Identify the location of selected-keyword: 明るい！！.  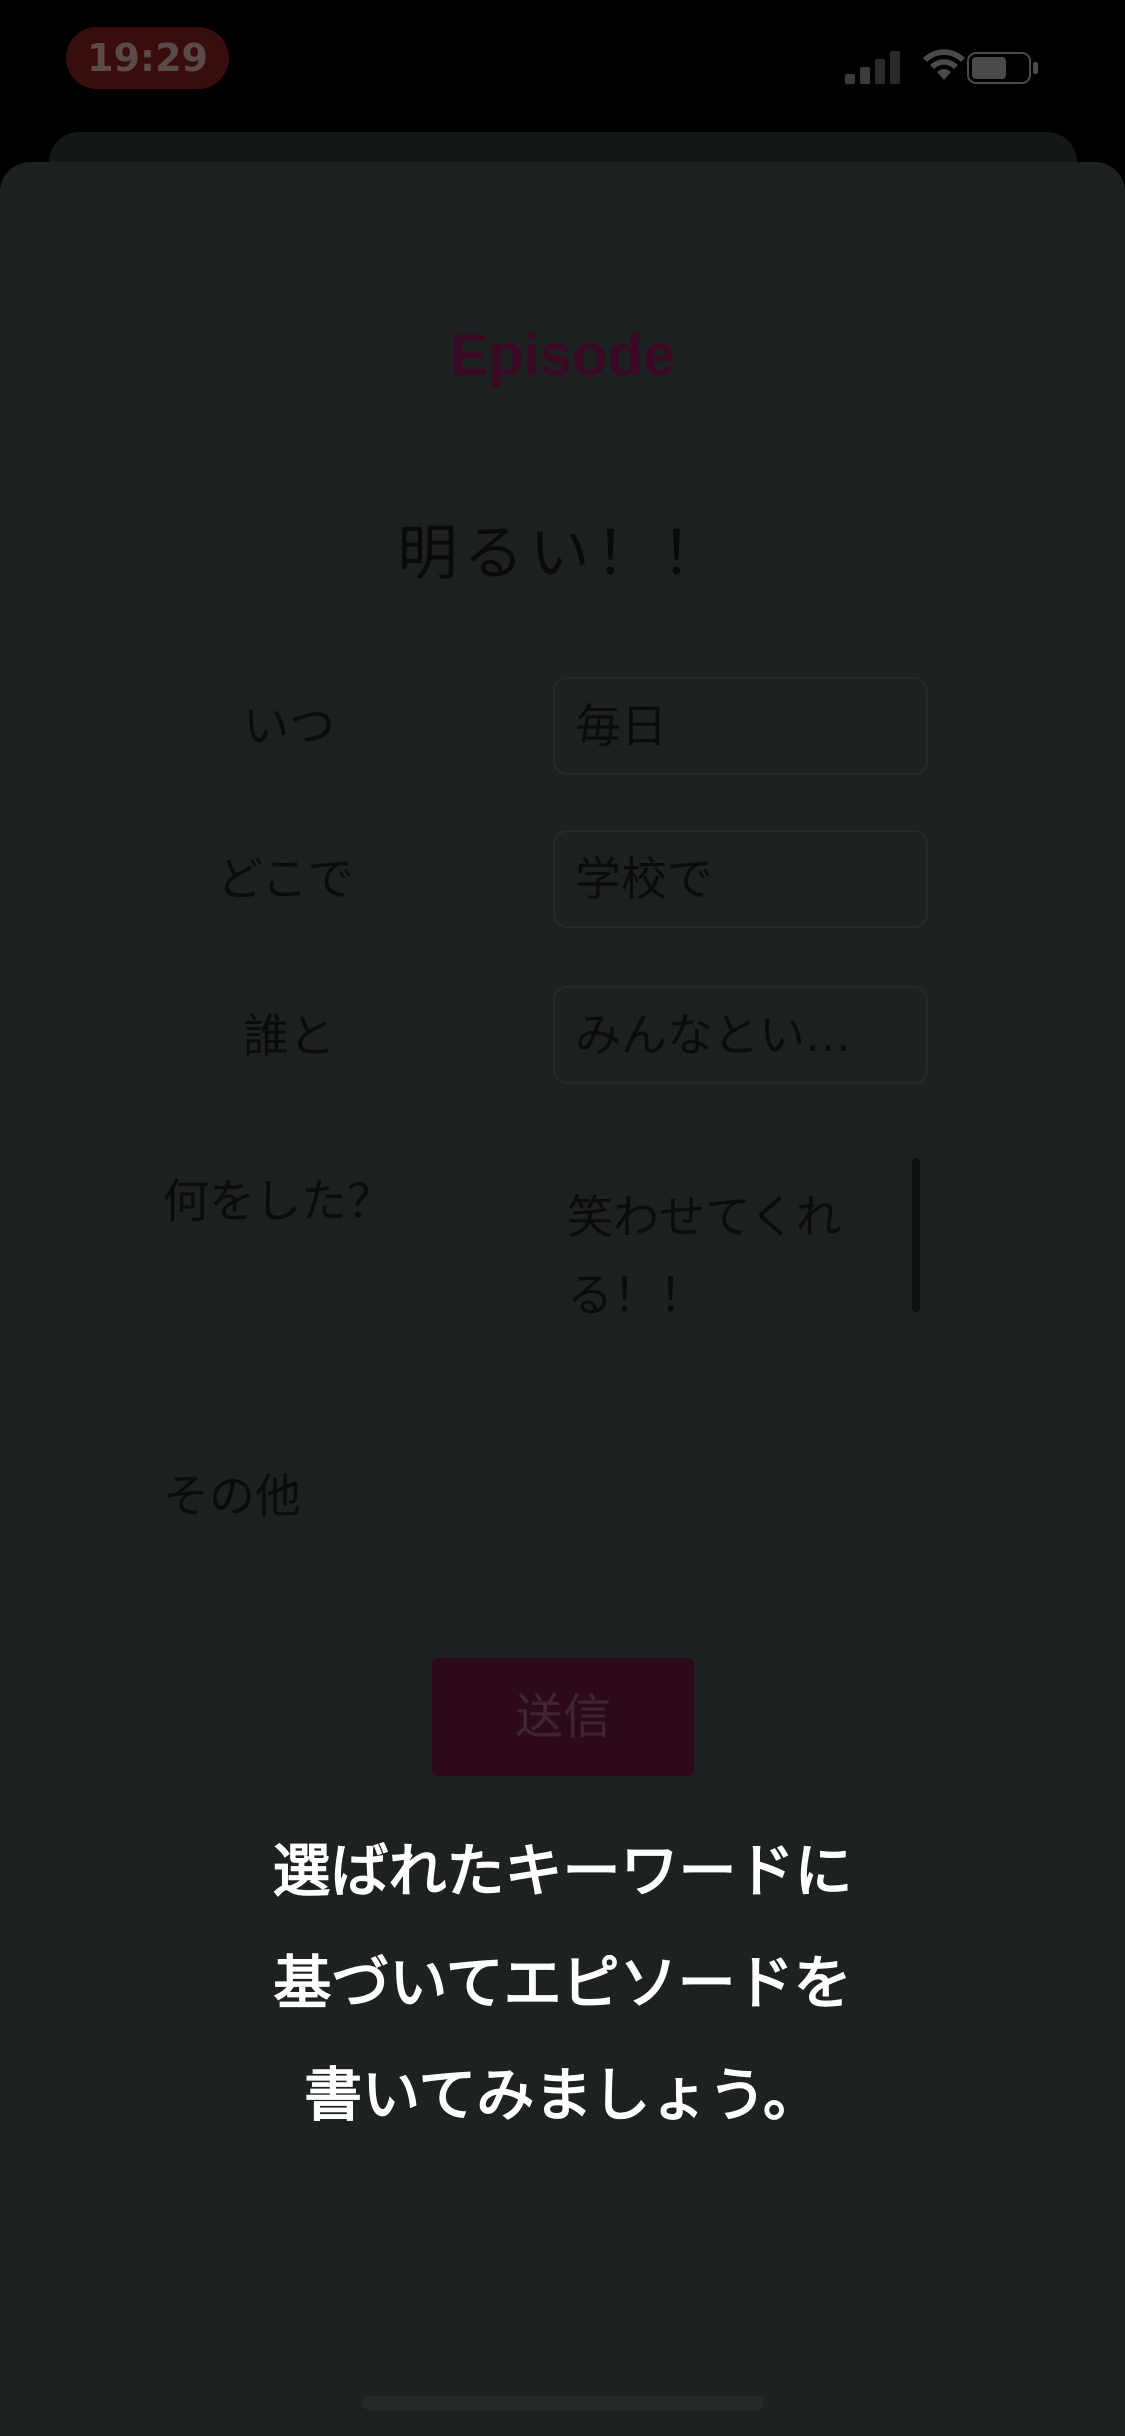
(562, 554).